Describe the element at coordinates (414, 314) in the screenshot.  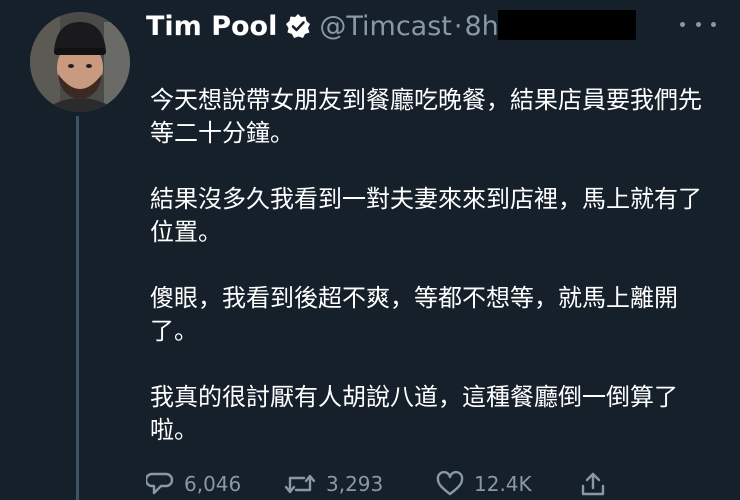
I see `tweet-paragraph: 傻眼，我看到後超不爽，等都不想等，就馬上離開了。` at that location.